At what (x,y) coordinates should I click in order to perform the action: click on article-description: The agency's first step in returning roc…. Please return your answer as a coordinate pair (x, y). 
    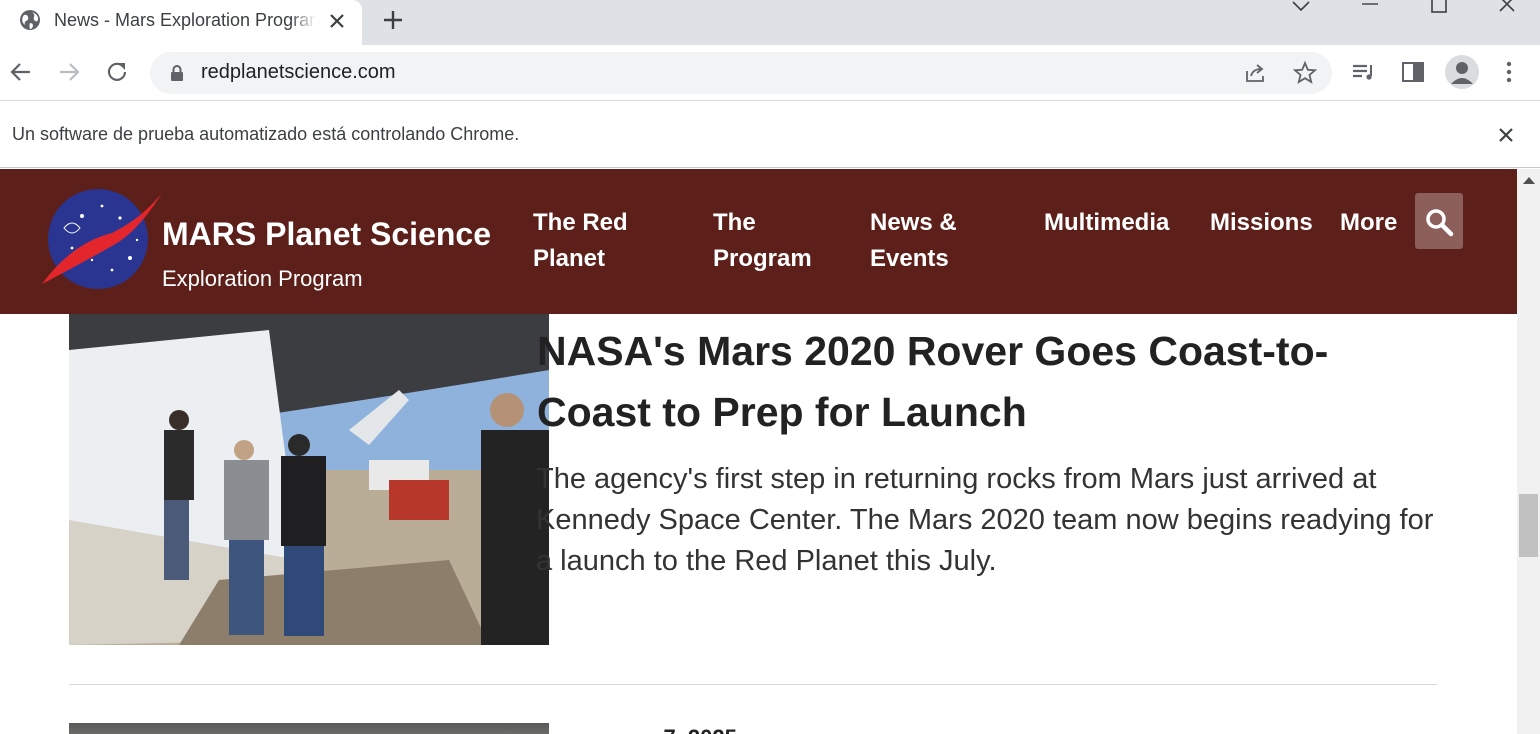
    Looking at the image, I should click on (985, 520).